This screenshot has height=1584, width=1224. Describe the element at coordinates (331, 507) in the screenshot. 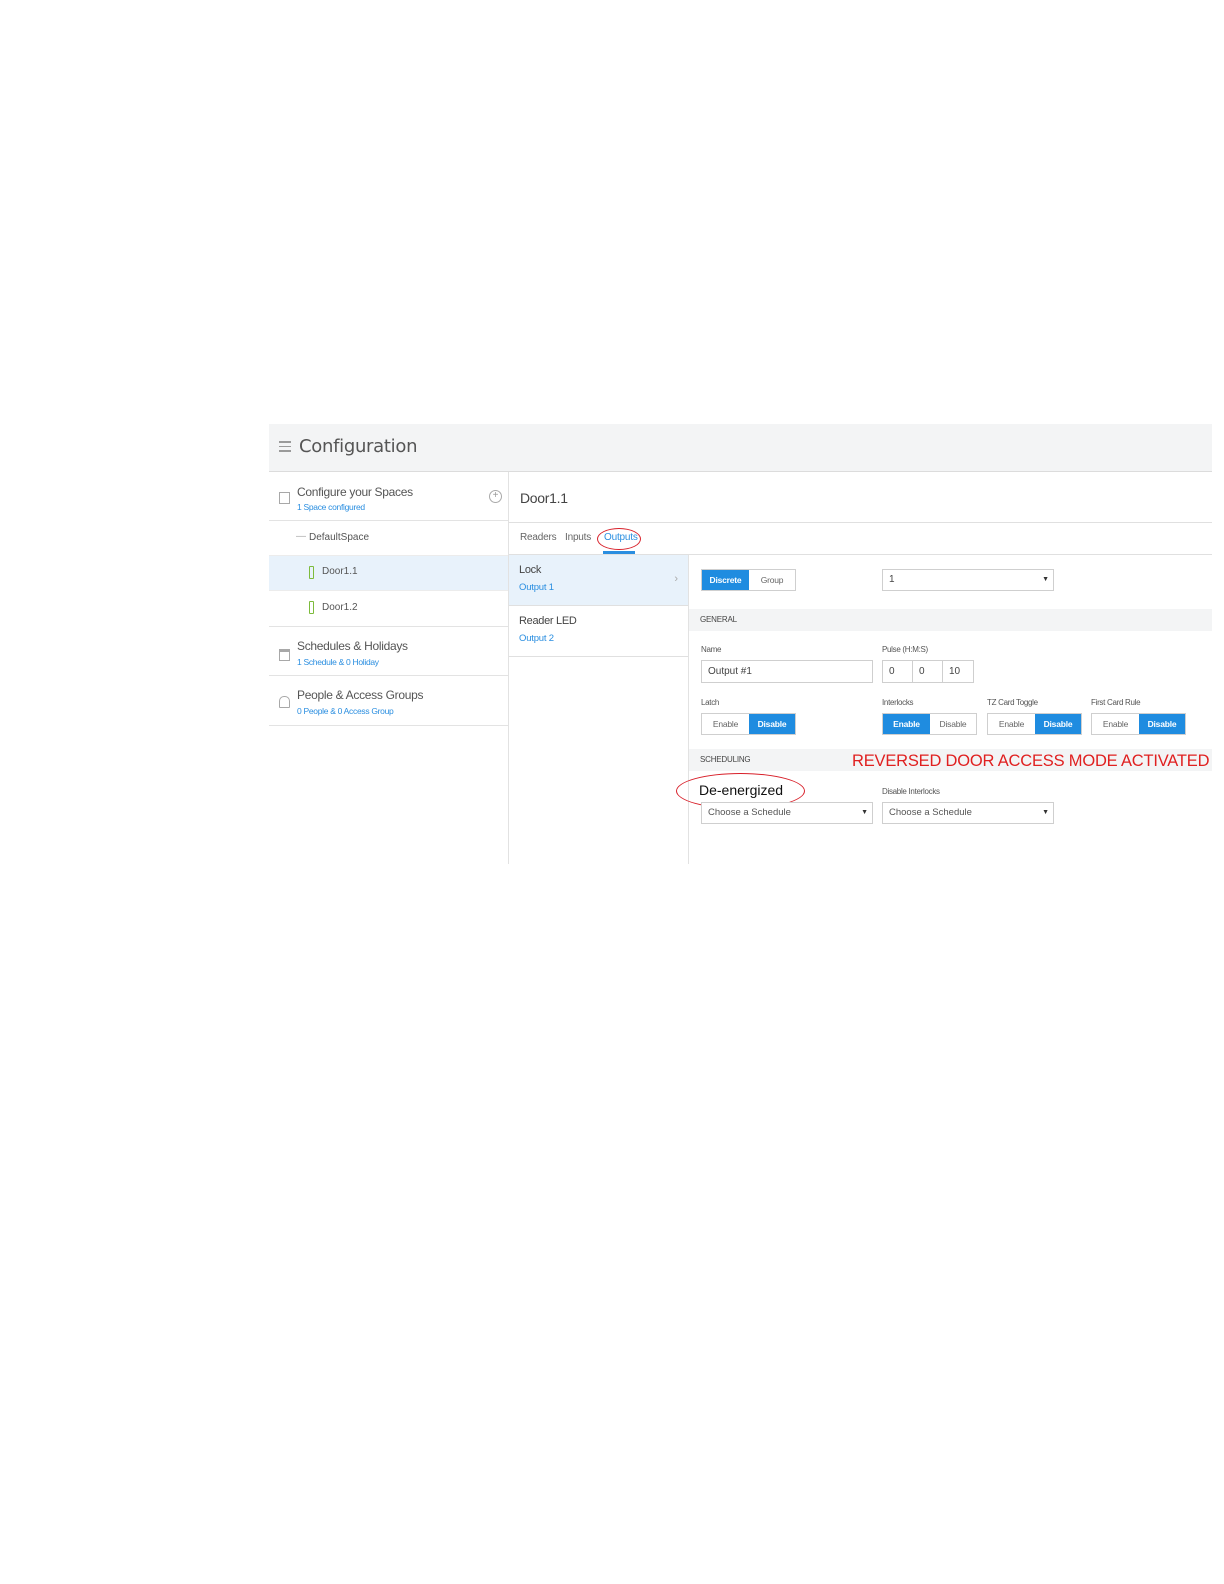

I see `sidebar-item-subtitle: 1 Space configured` at that location.